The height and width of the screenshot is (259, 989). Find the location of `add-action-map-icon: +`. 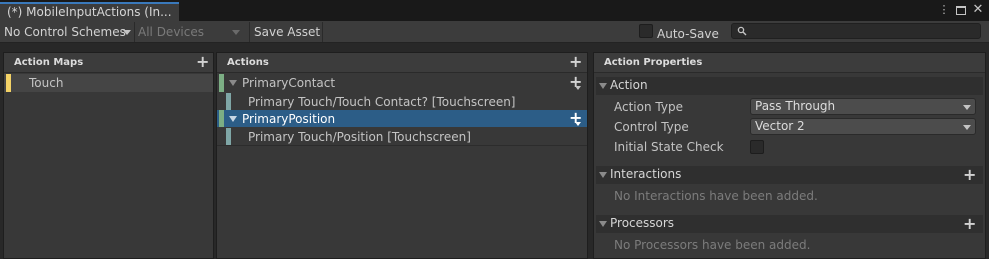

add-action-map-icon: + is located at coordinates (202, 62).